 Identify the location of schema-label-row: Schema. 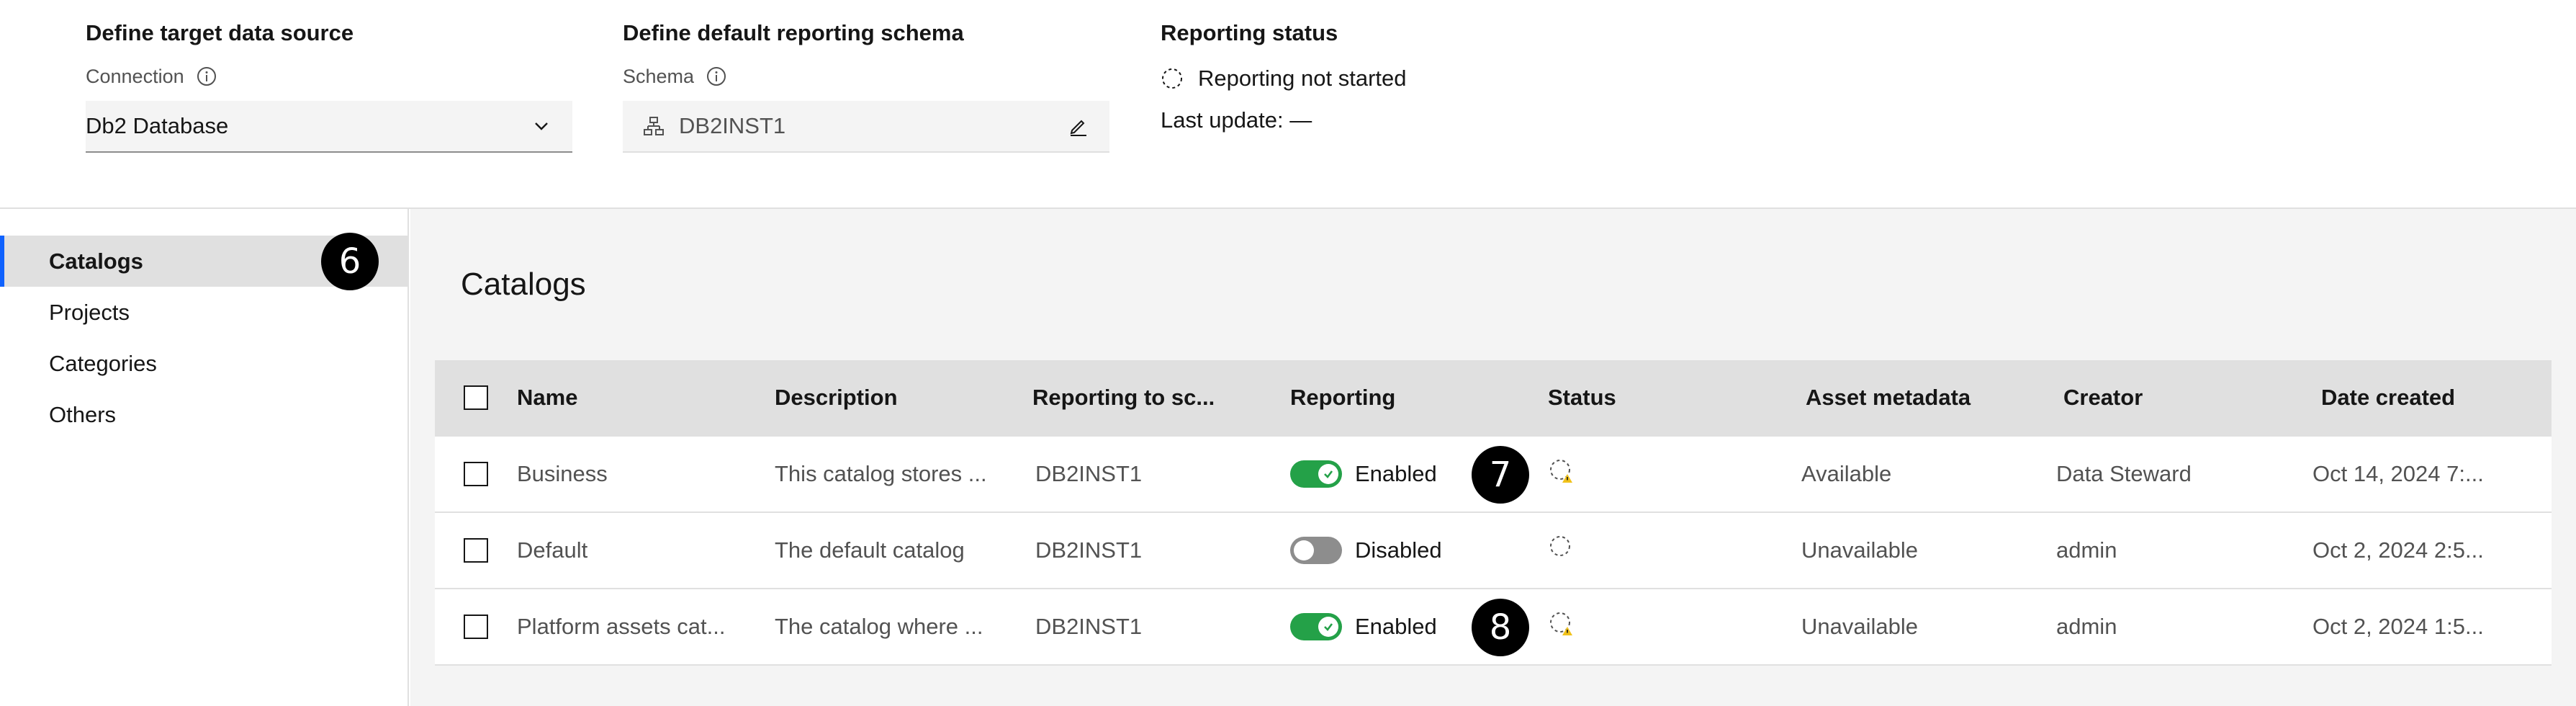
(866, 76).